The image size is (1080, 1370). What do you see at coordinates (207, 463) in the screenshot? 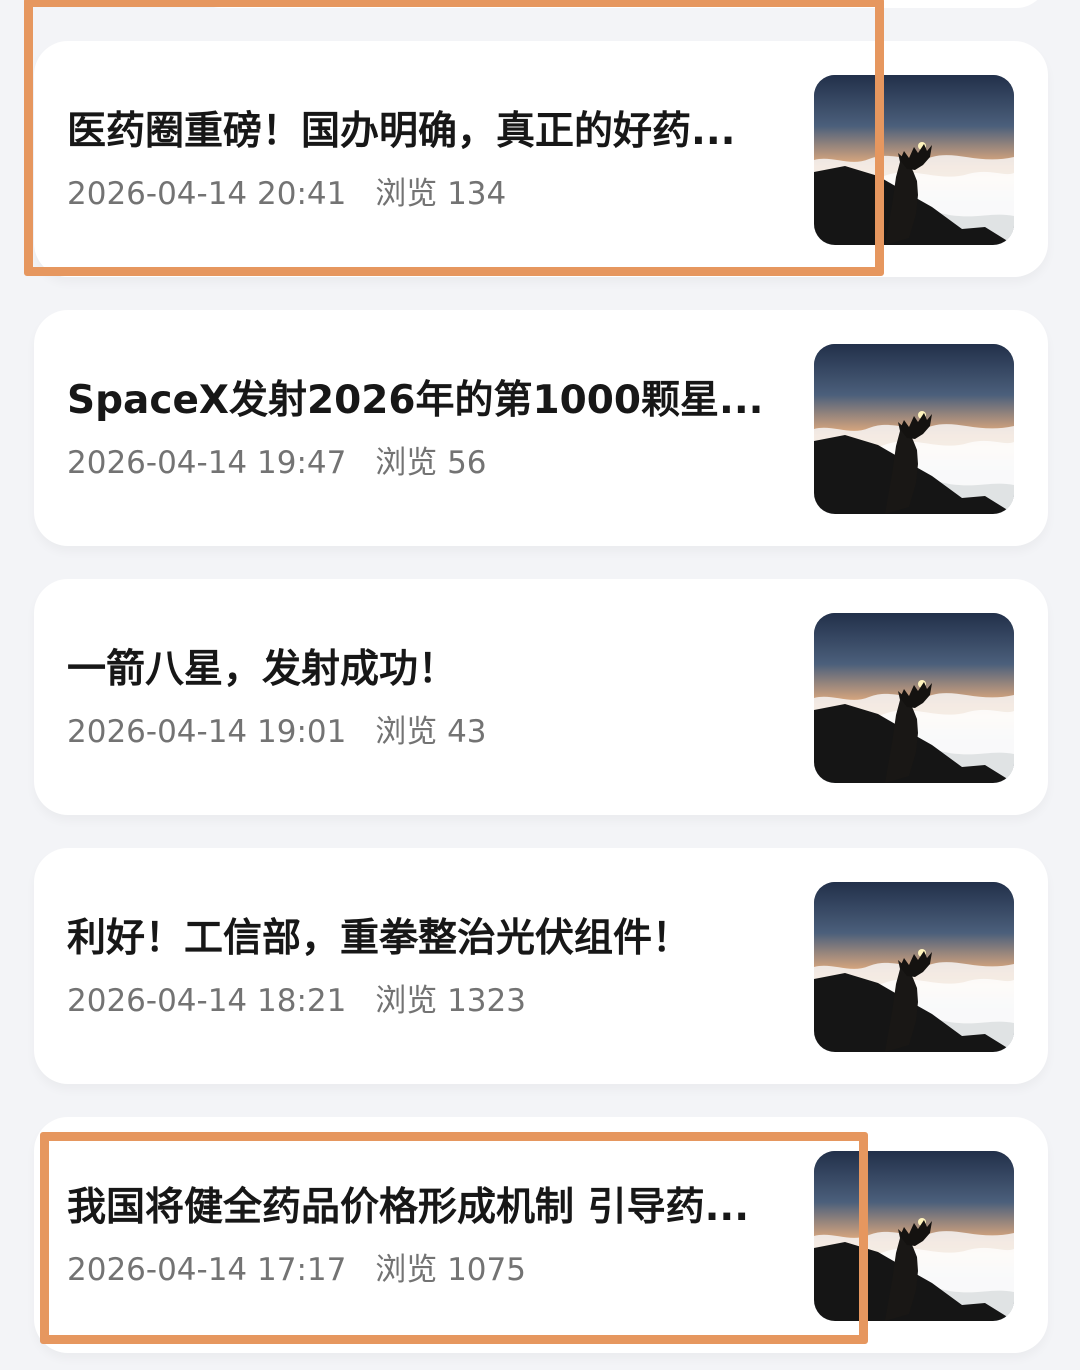
I see `article-time: 2026-04-14 19:47` at bounding box center [207, 463].